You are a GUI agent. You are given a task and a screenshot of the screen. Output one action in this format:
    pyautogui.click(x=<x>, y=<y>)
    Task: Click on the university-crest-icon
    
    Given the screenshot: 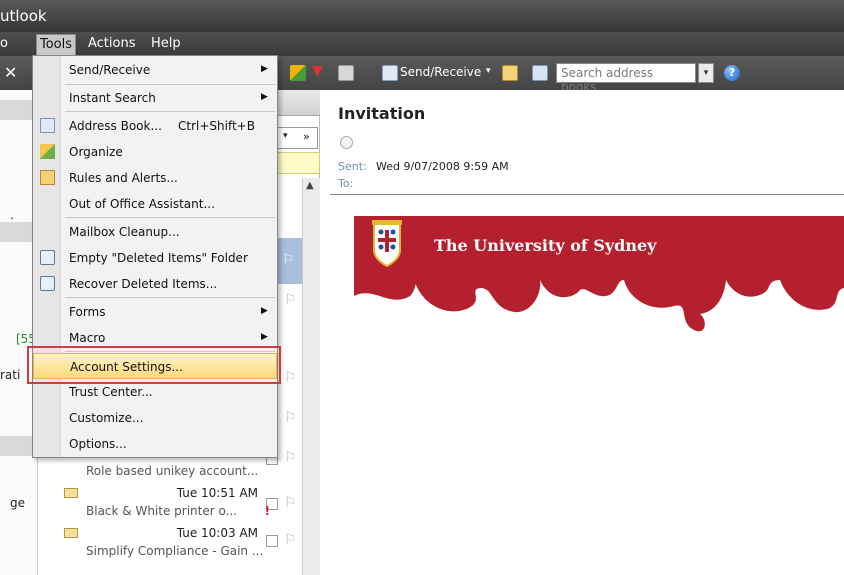 What is the action you would take?
    pyautogui.click(x=387, y=244)
    